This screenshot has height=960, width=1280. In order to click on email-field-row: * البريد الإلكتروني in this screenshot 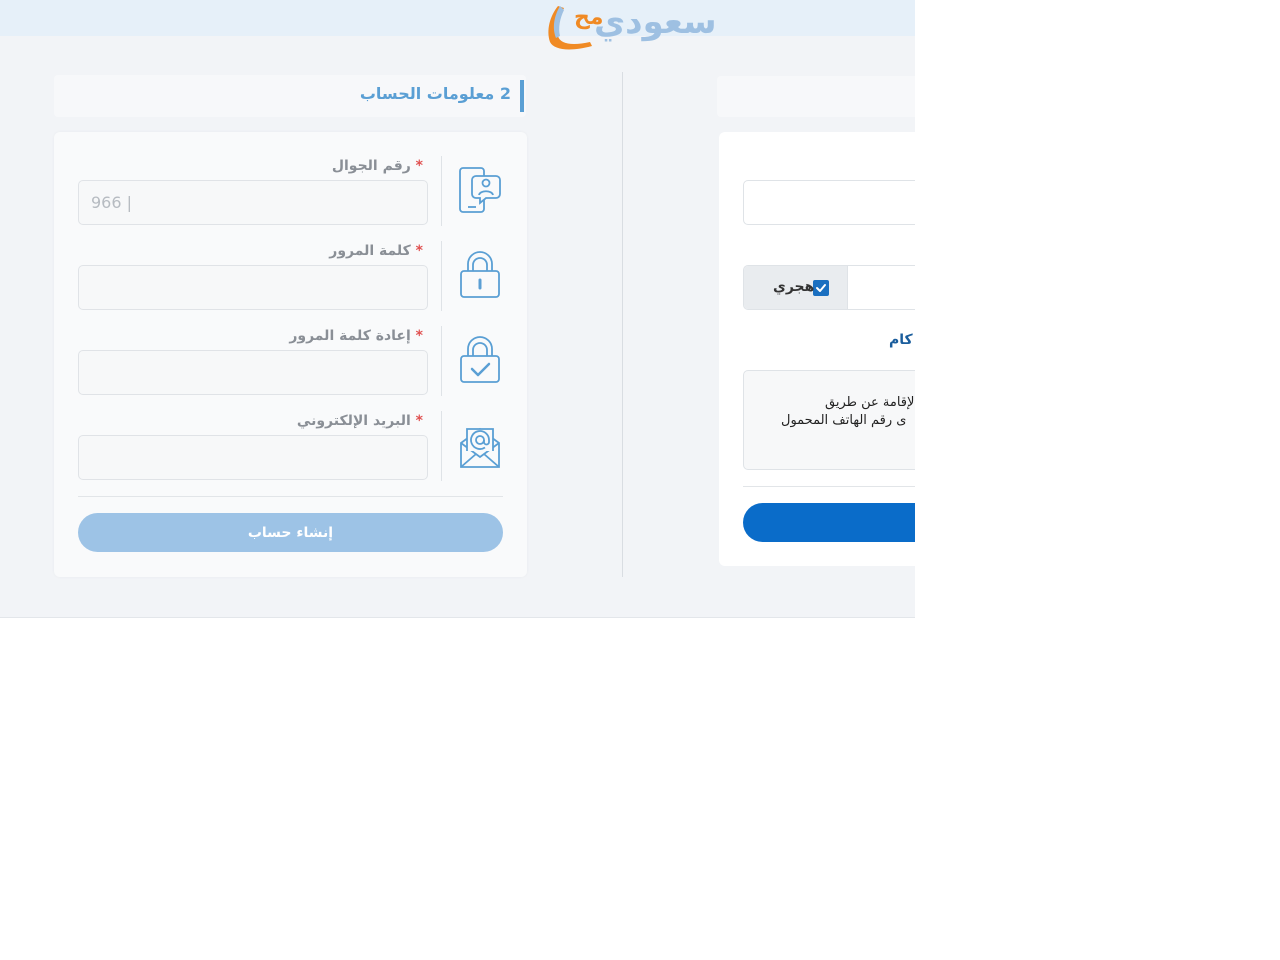, I will do `click(290, 446)`.